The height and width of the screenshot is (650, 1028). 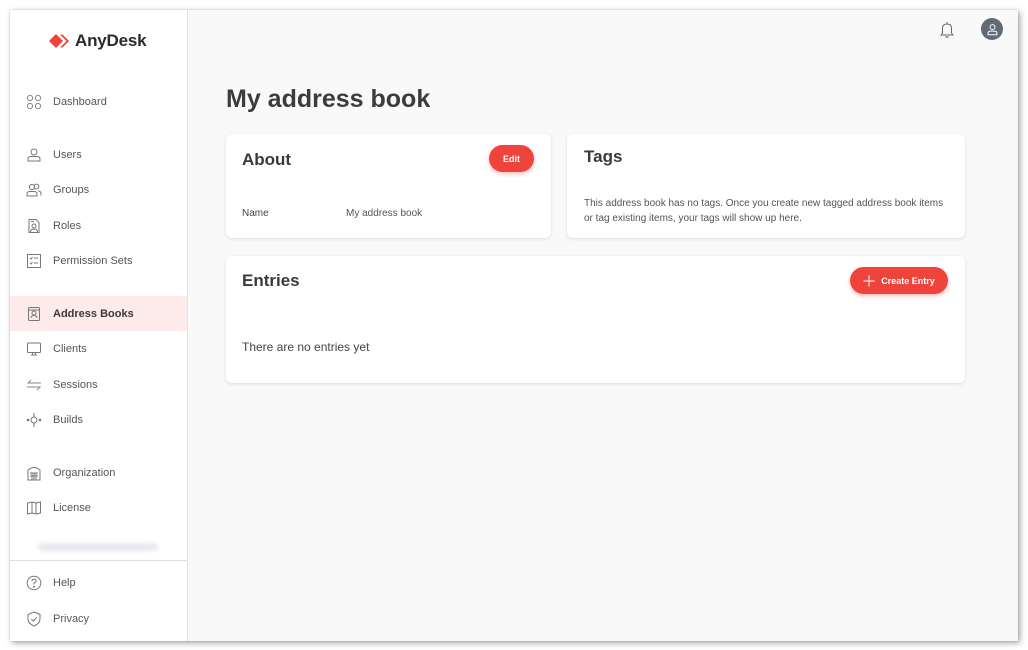 I want to click on redacted-version-text, so click(x=98, y=547).